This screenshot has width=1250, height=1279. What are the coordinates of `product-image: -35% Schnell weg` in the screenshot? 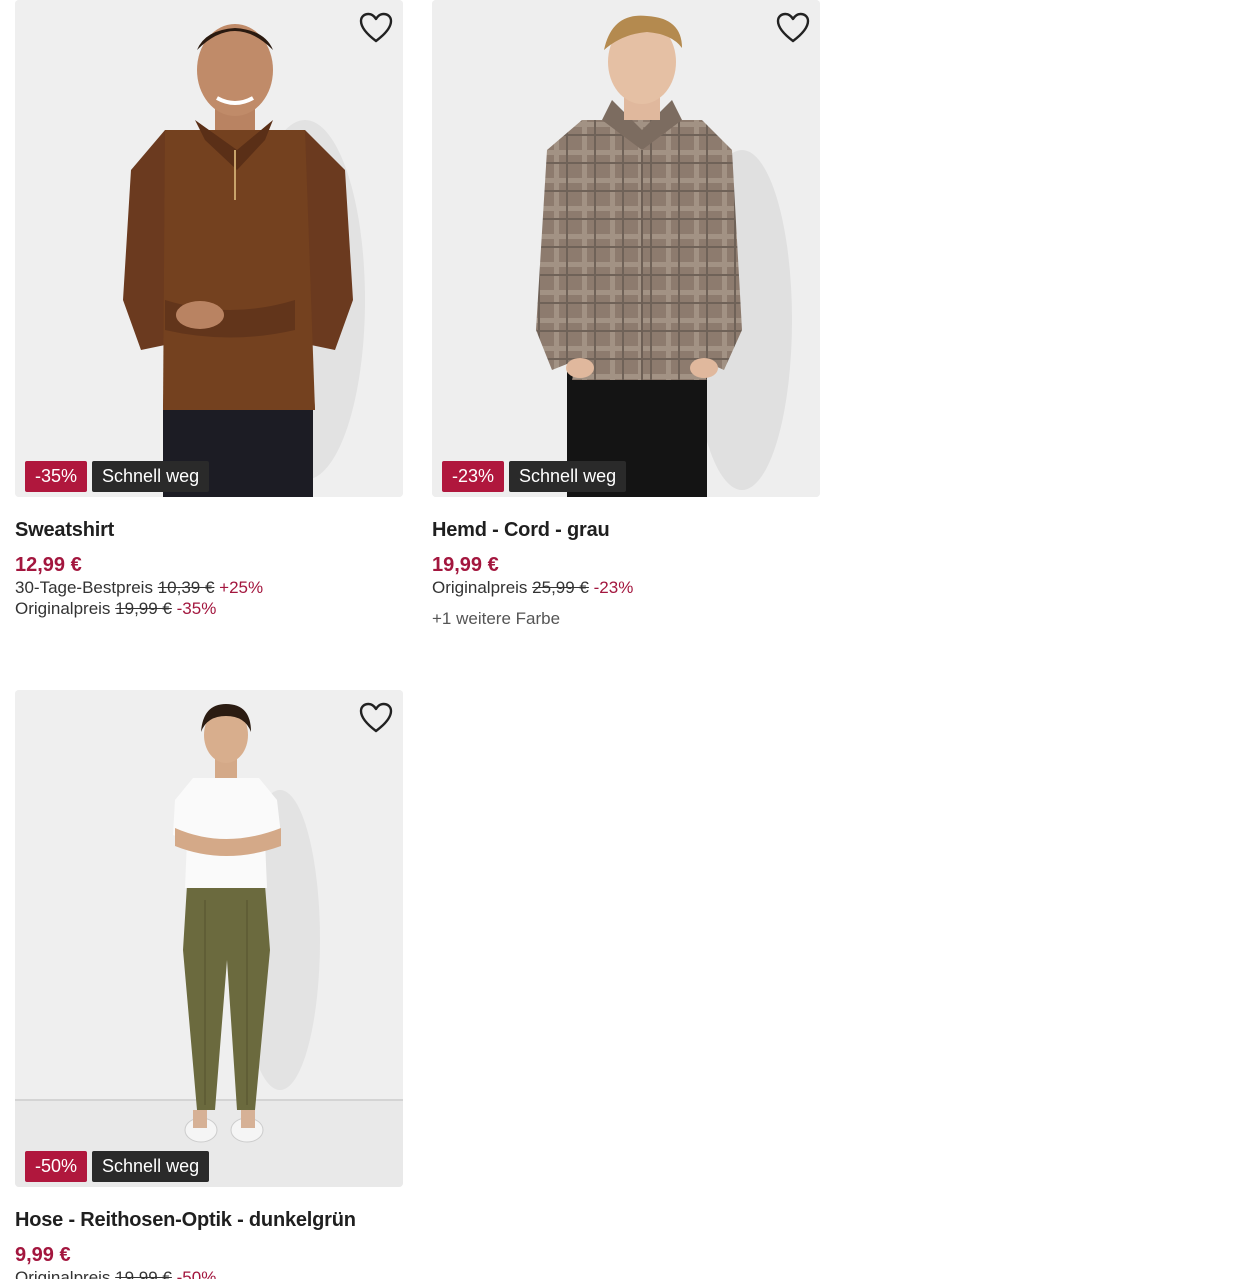 It's located at (209, 248).